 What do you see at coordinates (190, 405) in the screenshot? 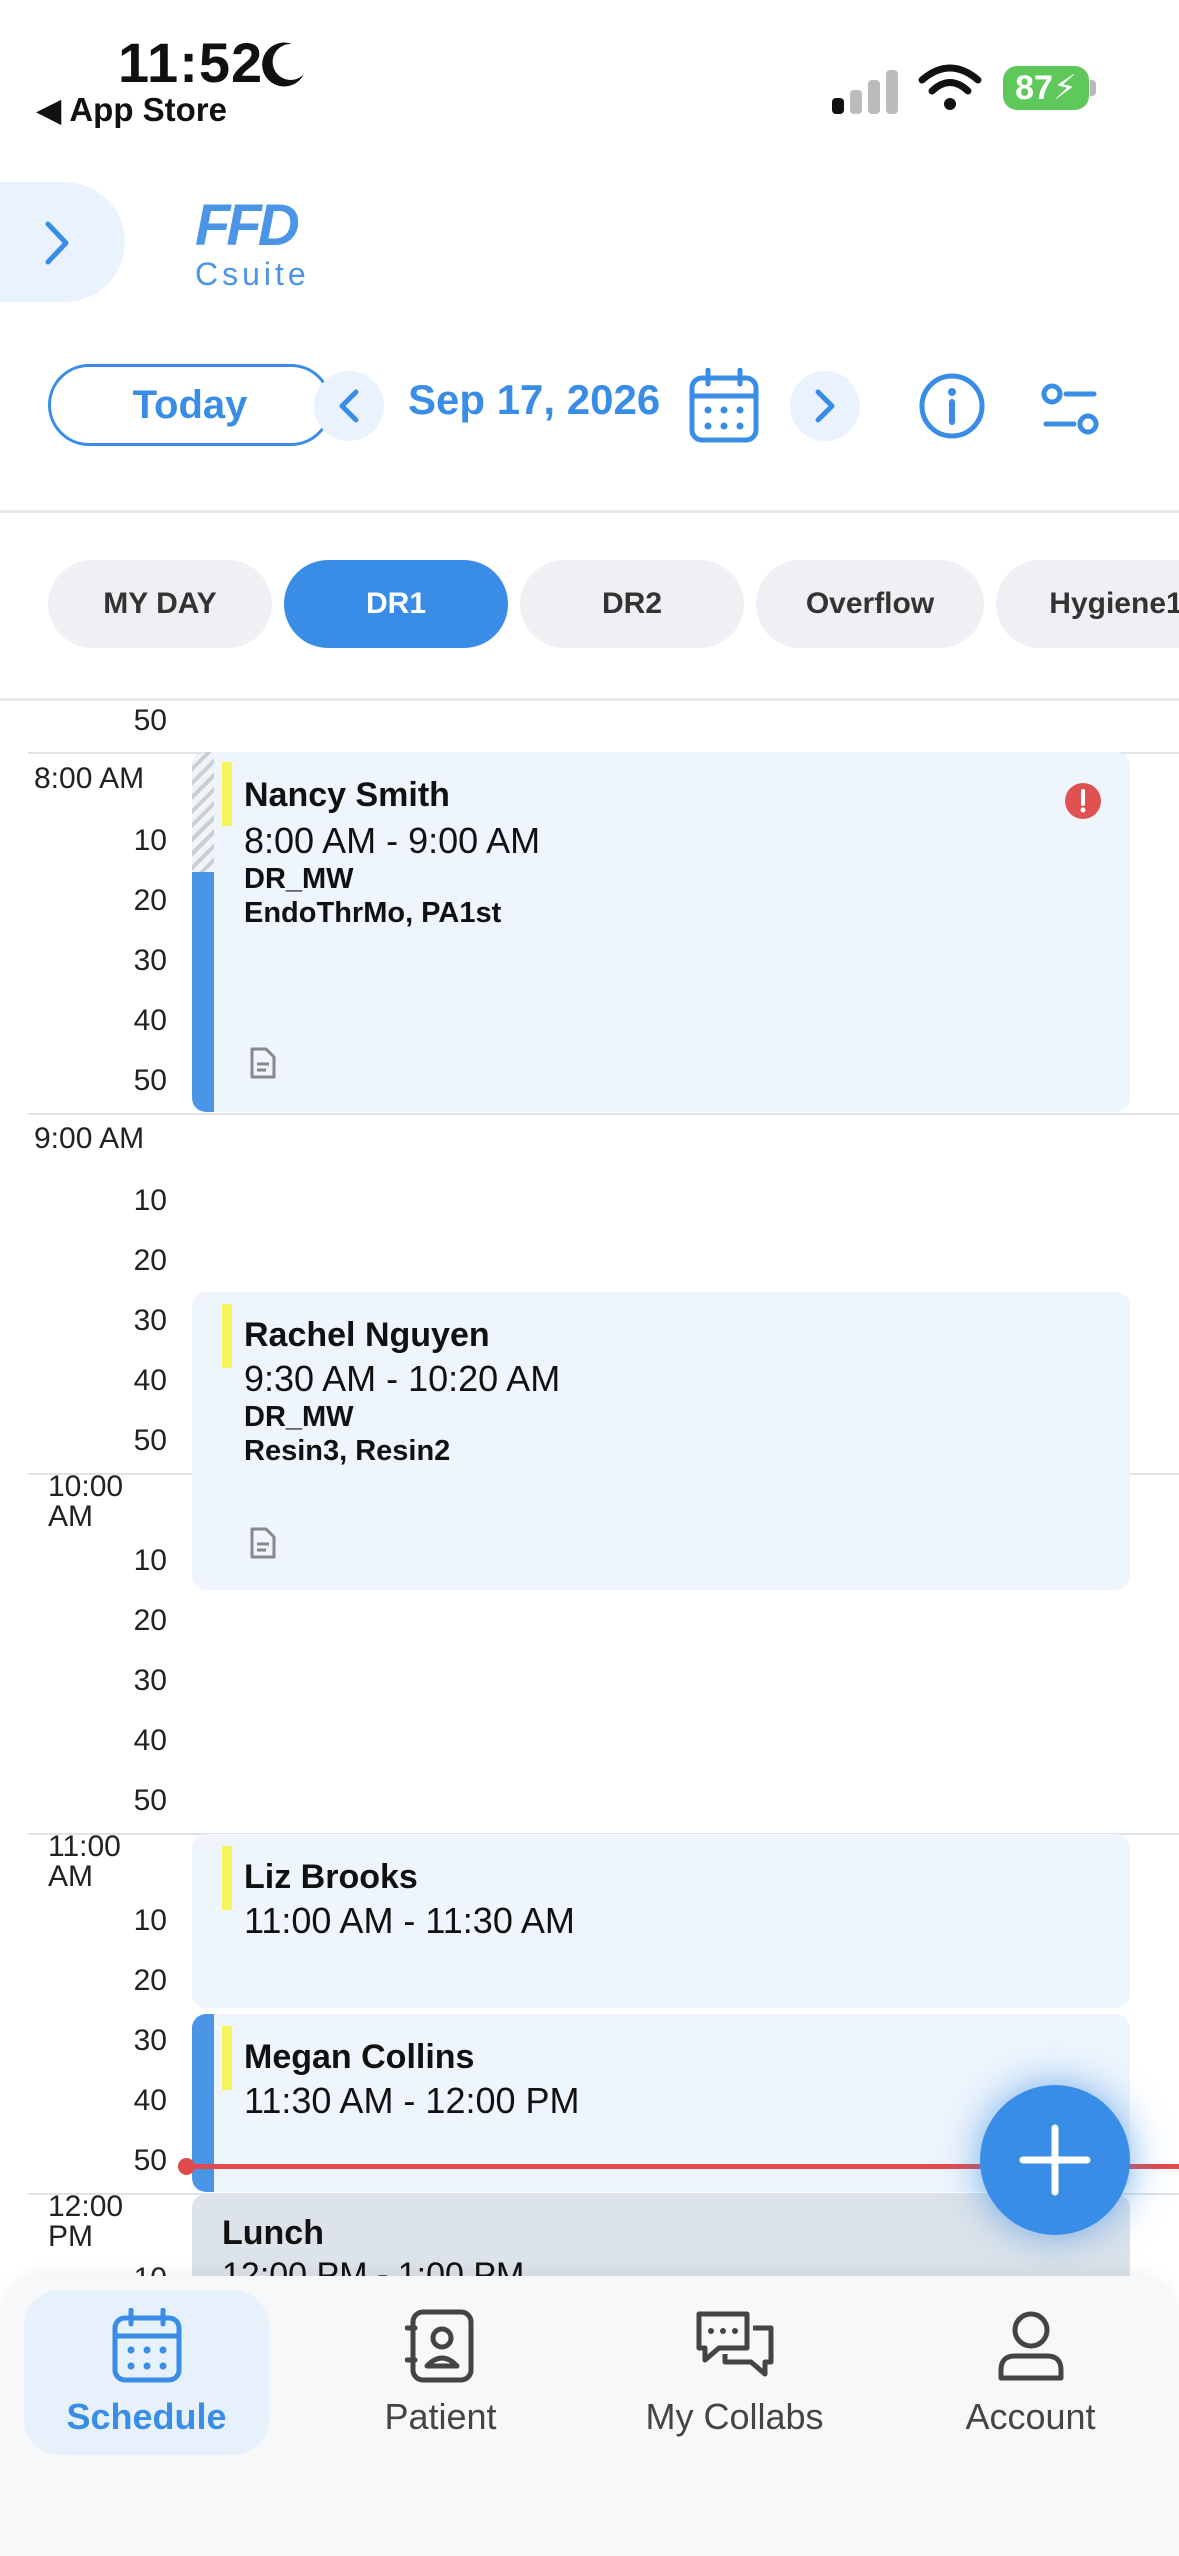
I see `today-button: Today` at bounding box center [190, 405].